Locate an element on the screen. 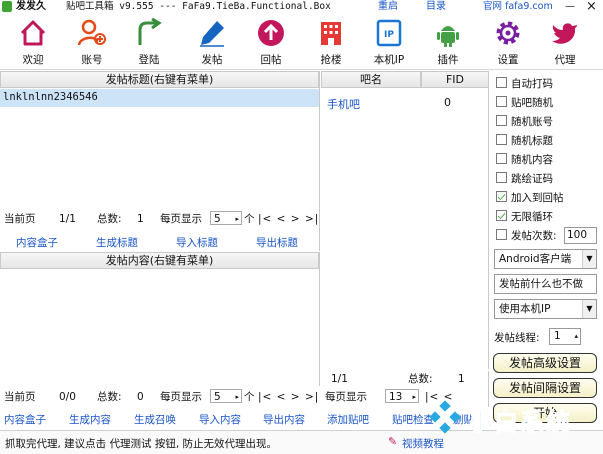  title-row-text: lnklnlnn2346546 is located at coordinates (50, 97).